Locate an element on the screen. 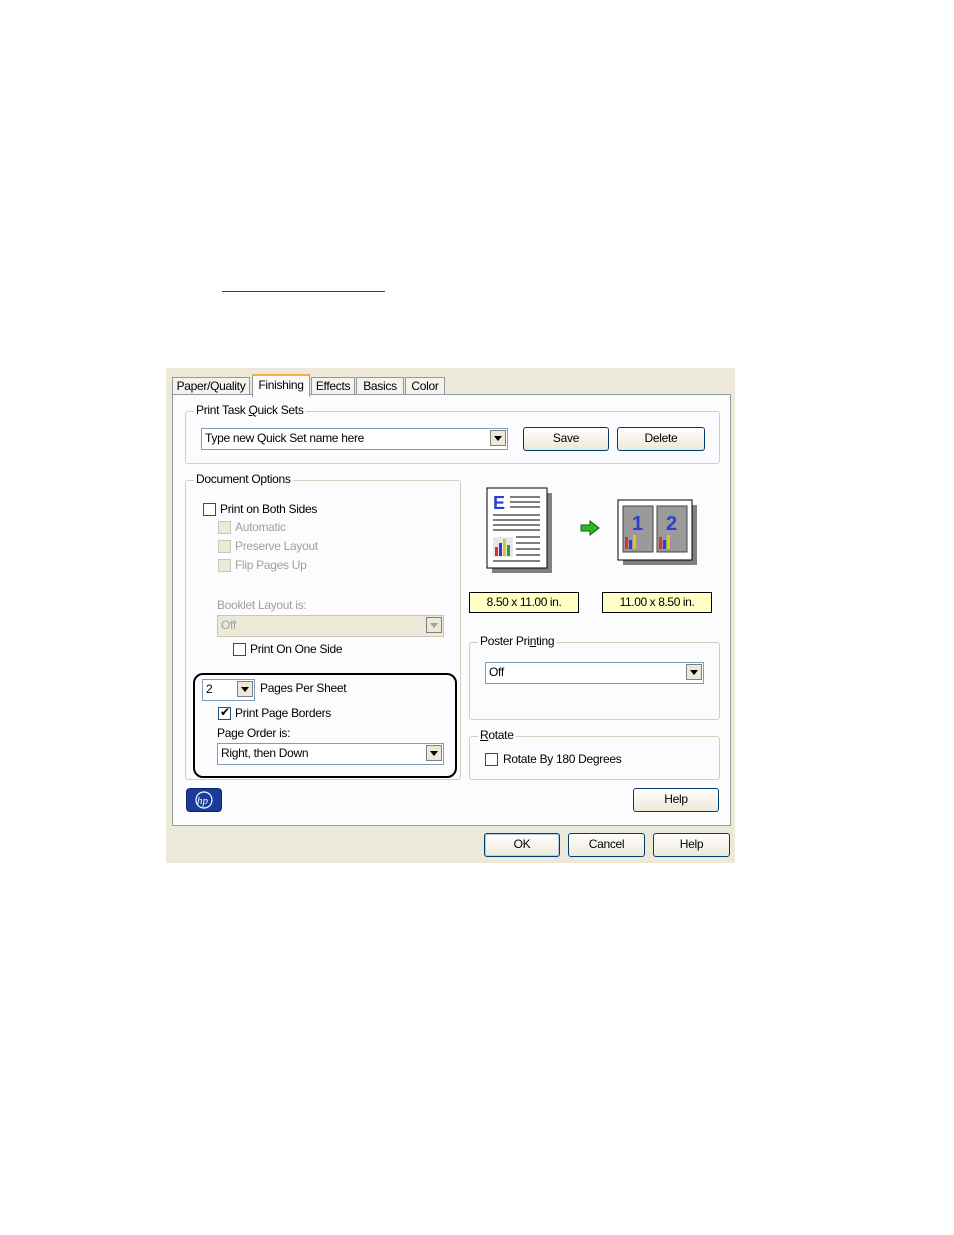  flip-pages-up-checkbox is located at coordinates (224, 565).